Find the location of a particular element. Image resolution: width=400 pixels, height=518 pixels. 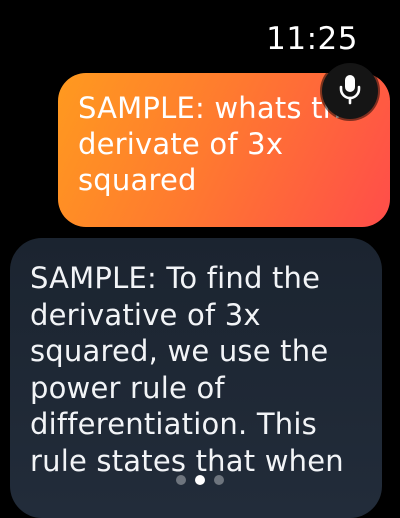

page-indicator is located at coordinates (200, 480).